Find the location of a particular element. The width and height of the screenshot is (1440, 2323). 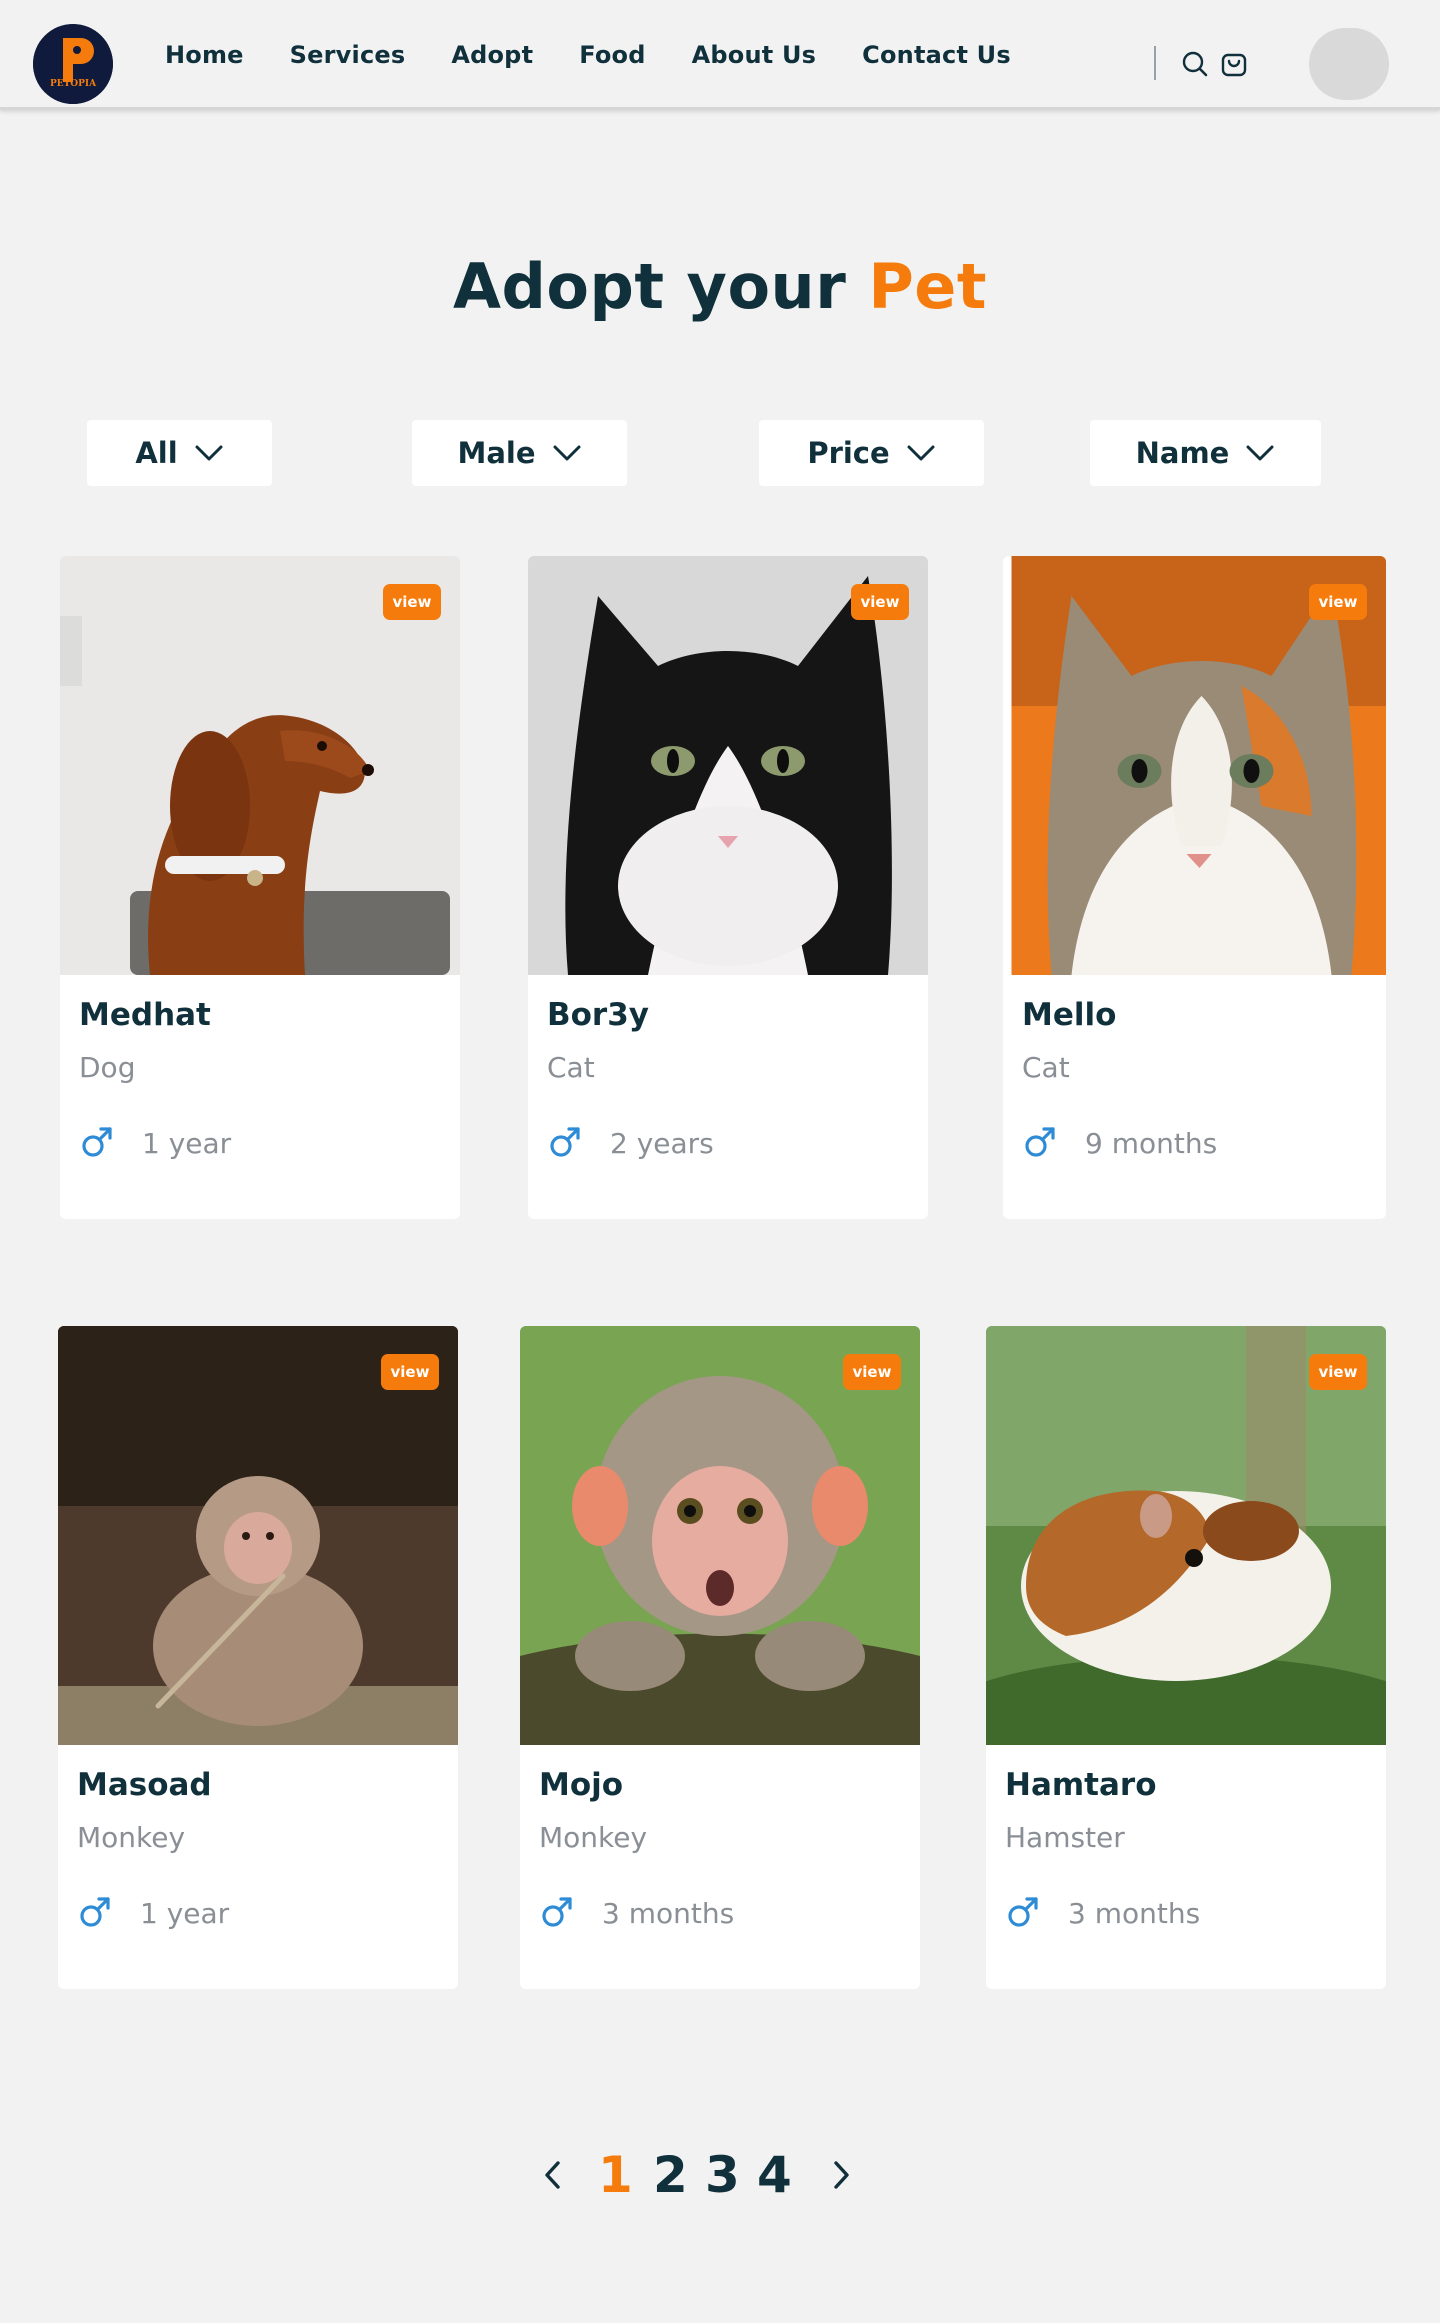

filter-label: Price is located at coordinates (848, 453).